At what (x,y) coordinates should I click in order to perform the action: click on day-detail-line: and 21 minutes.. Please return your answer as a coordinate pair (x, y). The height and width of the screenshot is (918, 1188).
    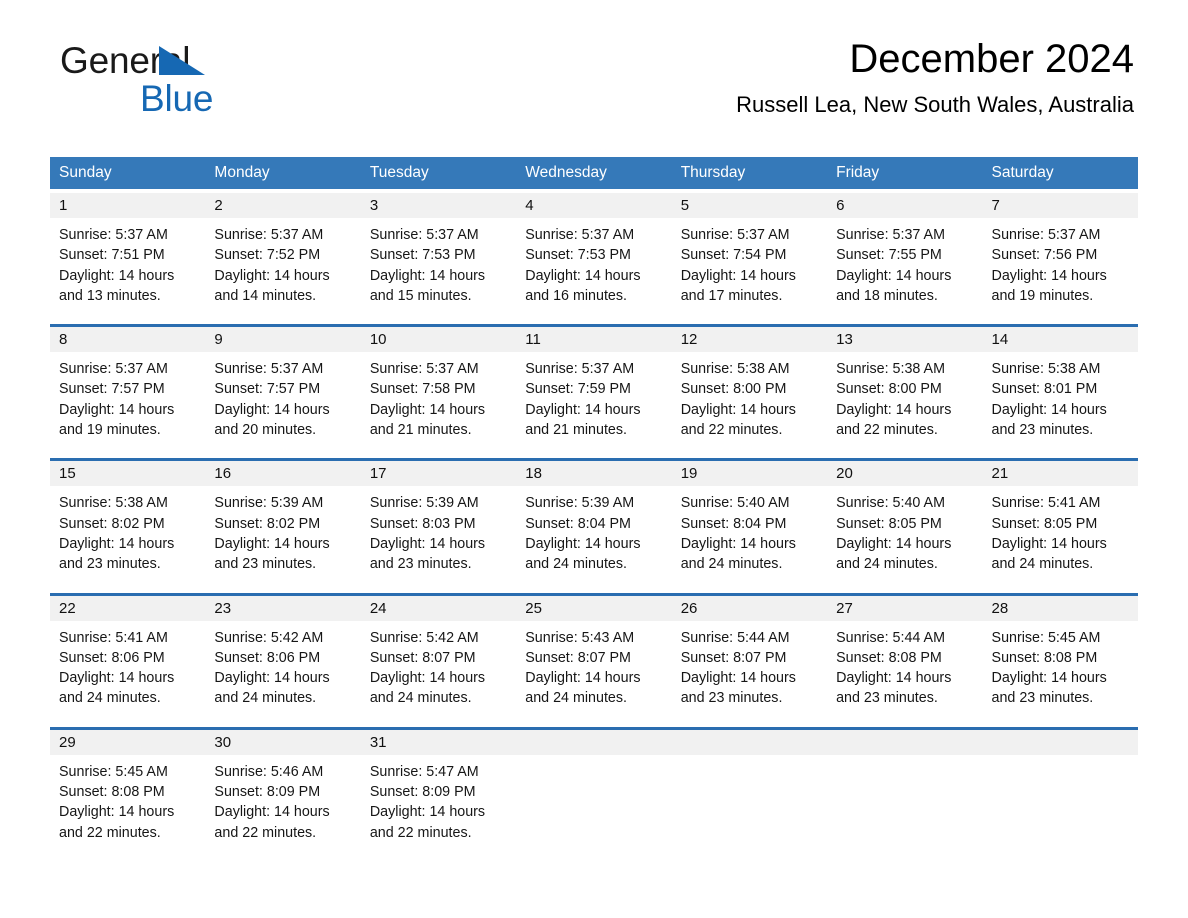
    Looking at the image, I should click on (420, 430).